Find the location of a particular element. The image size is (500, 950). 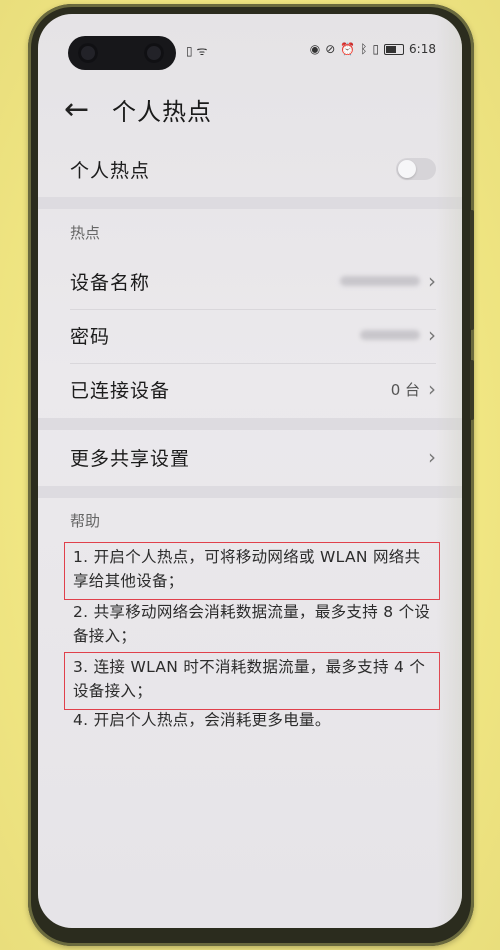

battery-icon is located at coordinates (394, 49).